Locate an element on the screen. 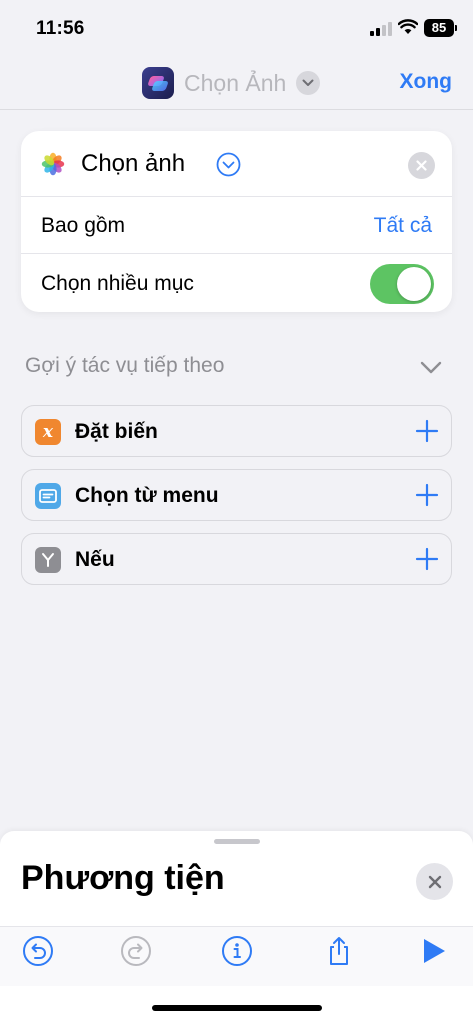  battery-indicator: 85 is located at coordinates (440, 28).